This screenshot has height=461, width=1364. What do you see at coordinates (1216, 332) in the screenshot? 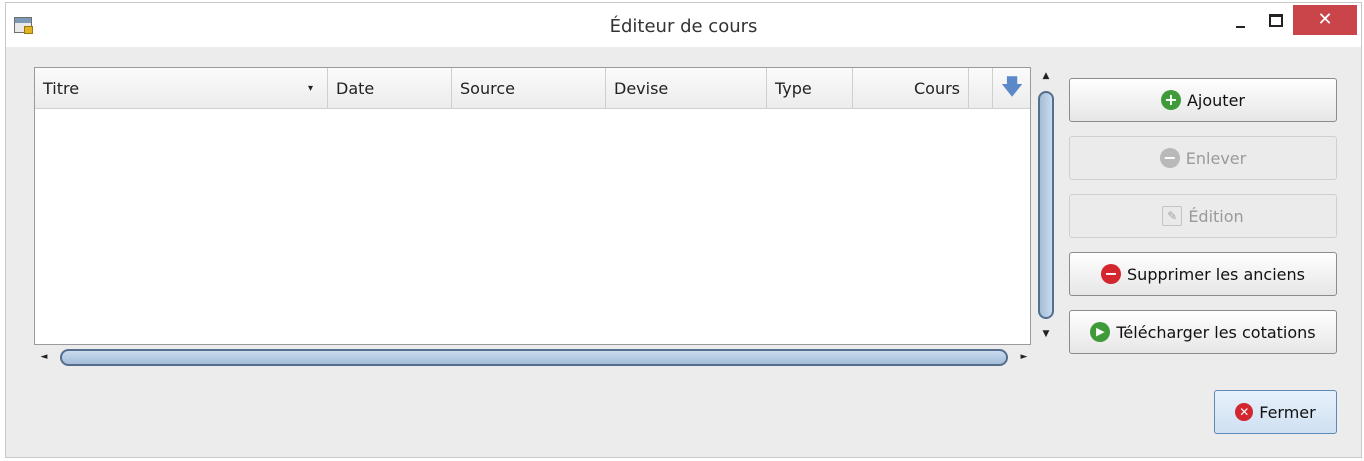
I see `download-quotes-button-label: Télécharger les cotations` at bounding box center [1216, 332].